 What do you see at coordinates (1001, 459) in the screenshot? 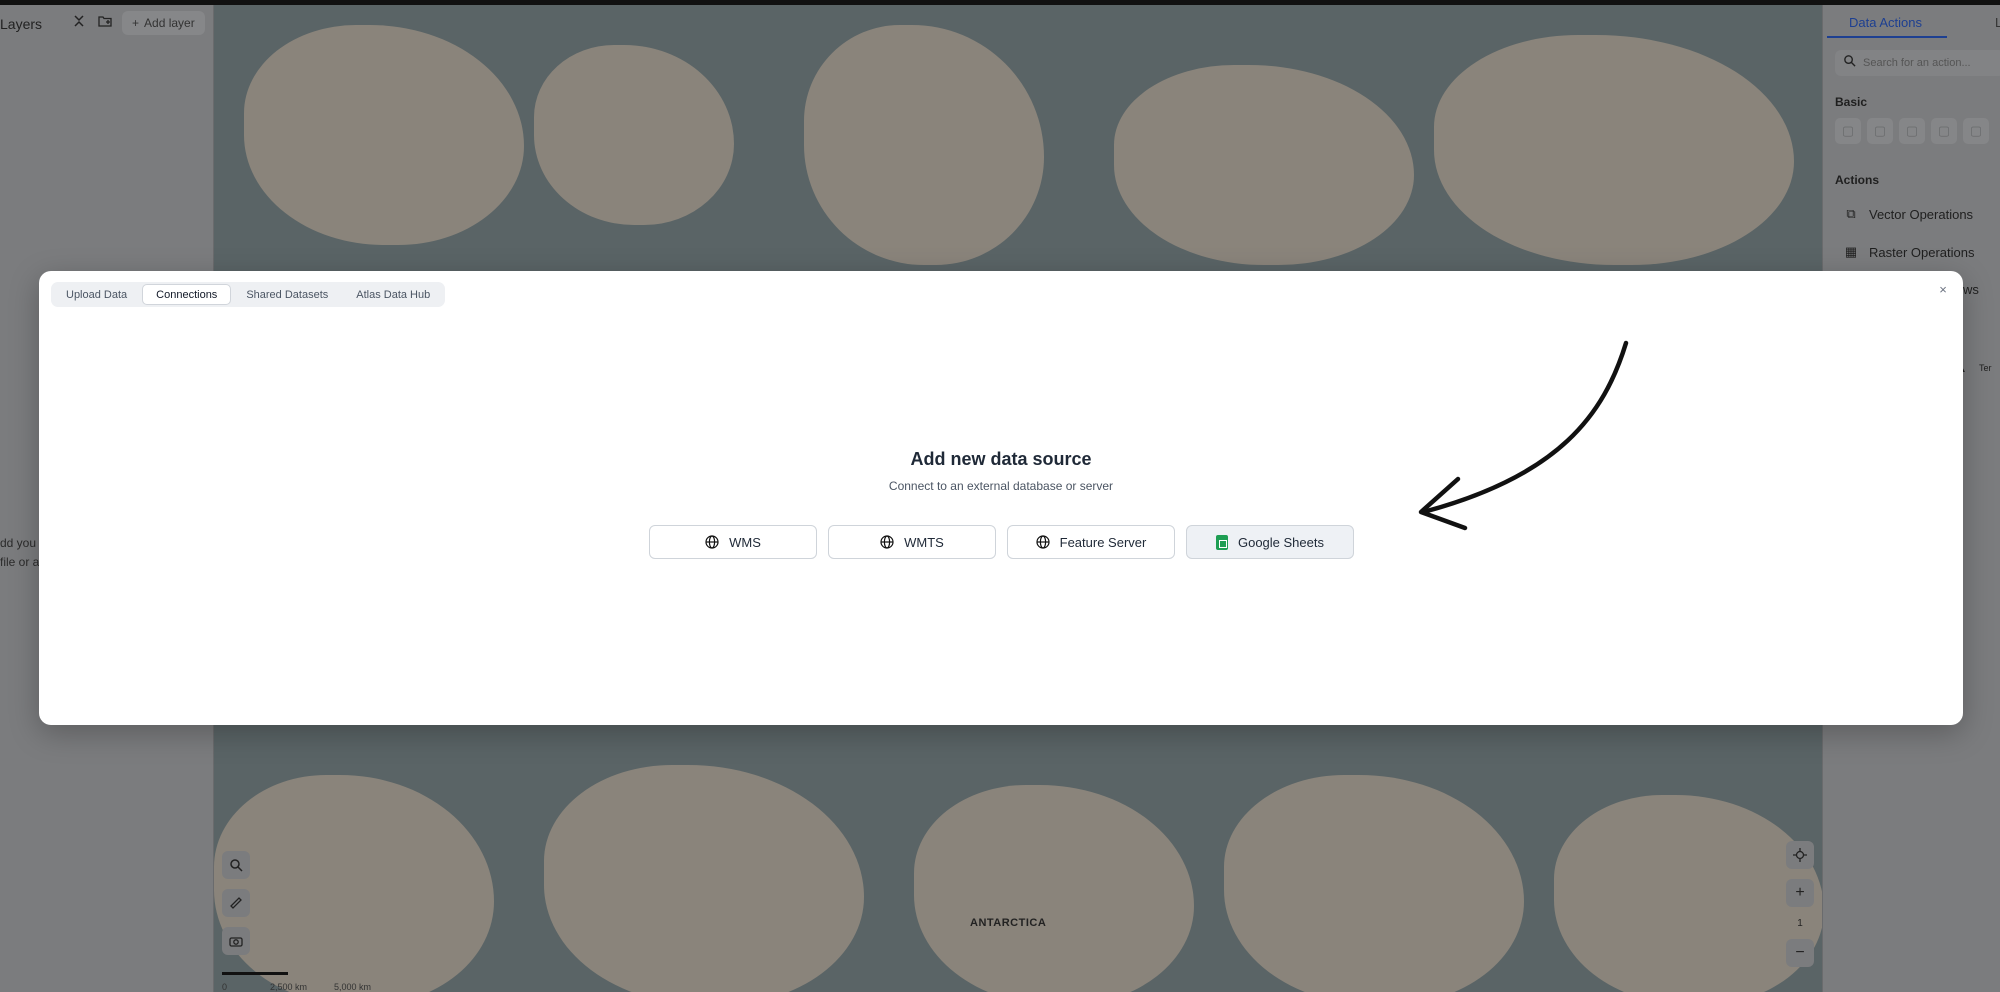
I see `modal-heading: Add new data source` at bounding box center [1001, 459].